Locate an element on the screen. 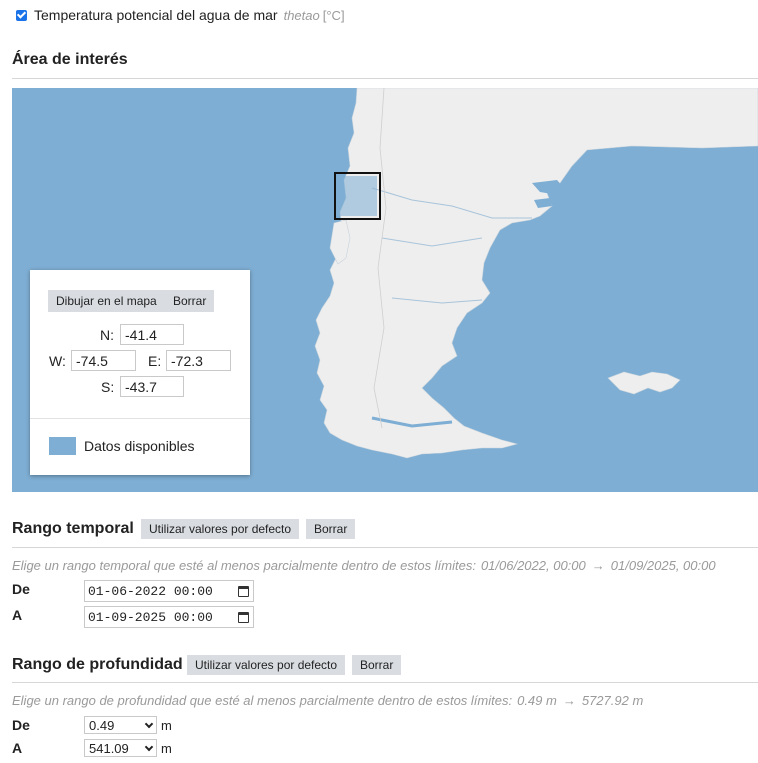 The height and width of the screenshot is (763, 758). east-input: -72.3 is located at coordinates (198, 360).